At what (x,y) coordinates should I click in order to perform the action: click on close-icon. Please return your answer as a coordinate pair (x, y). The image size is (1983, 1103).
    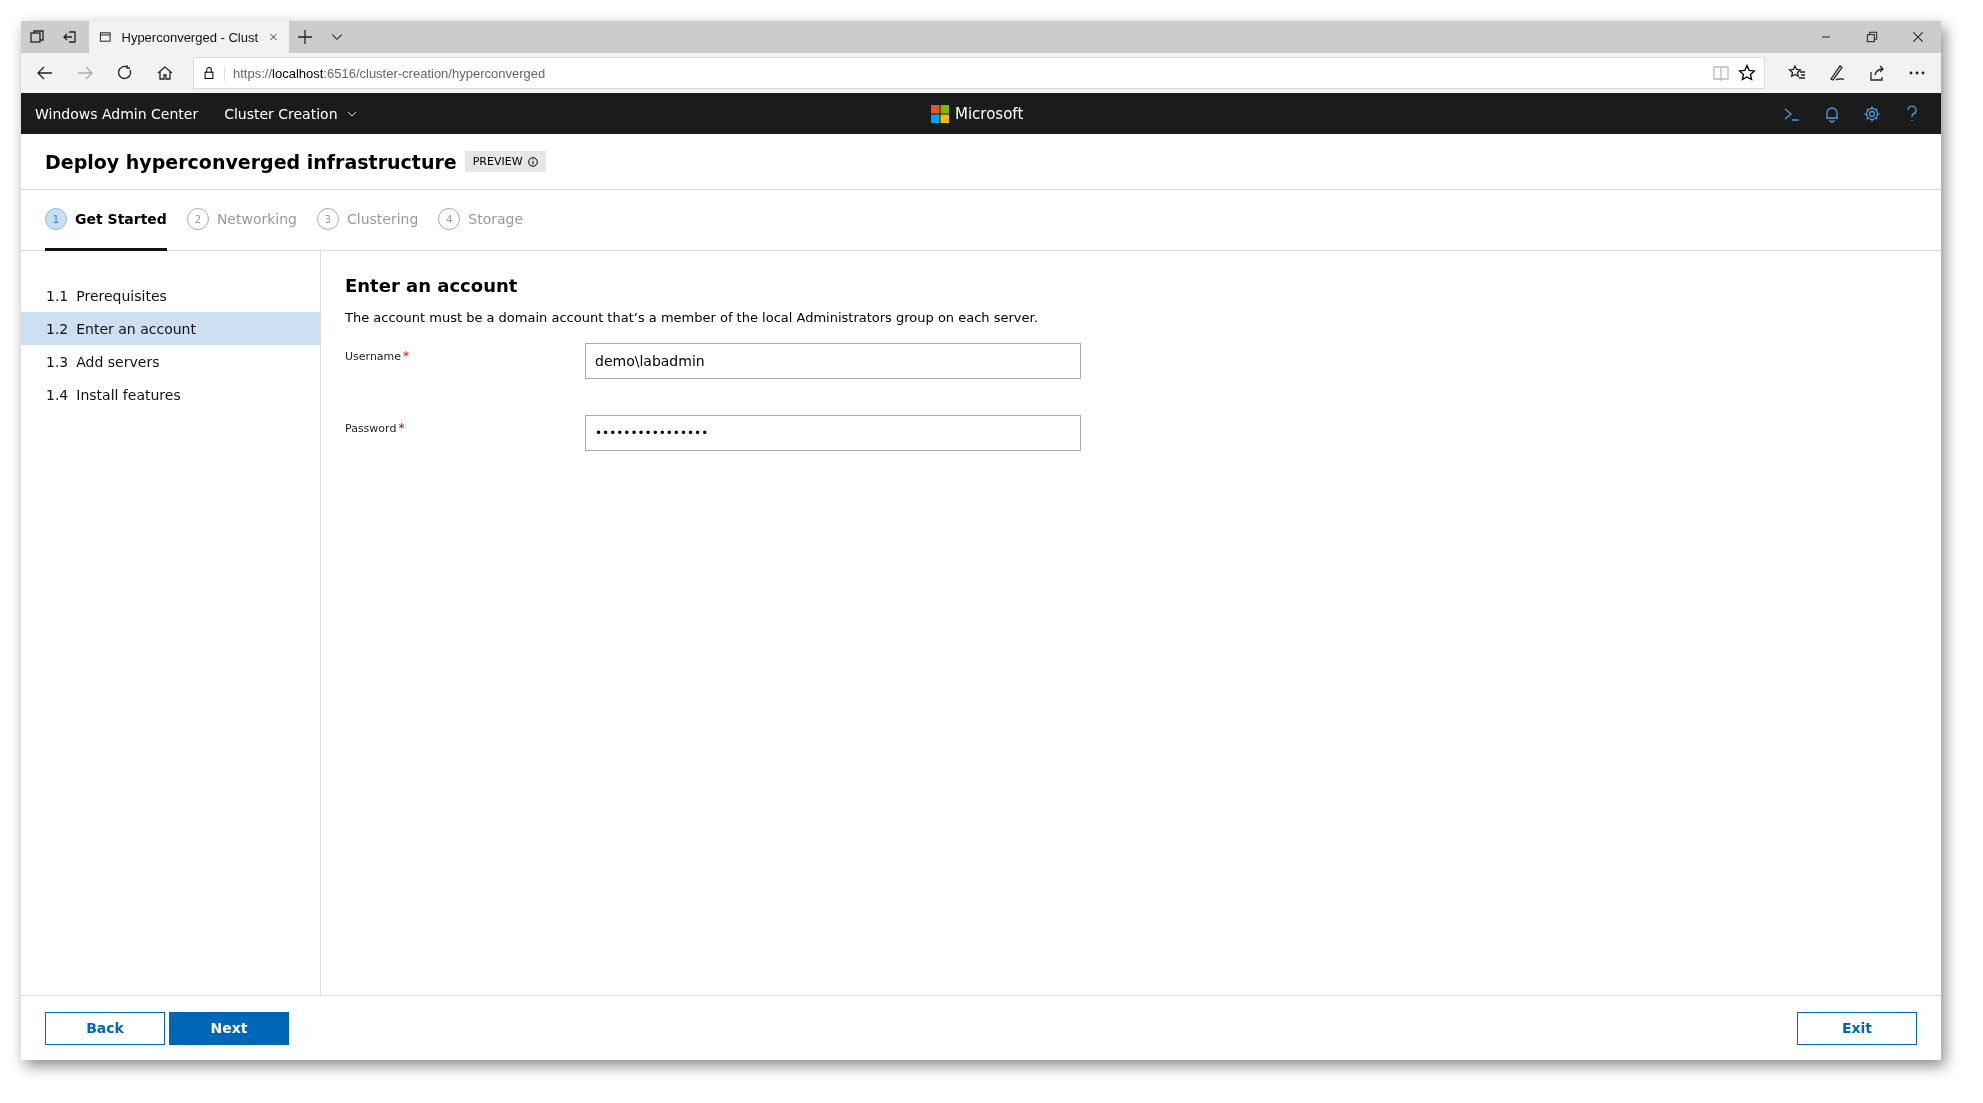
    Looking at the image, I should click on (1918, 37).